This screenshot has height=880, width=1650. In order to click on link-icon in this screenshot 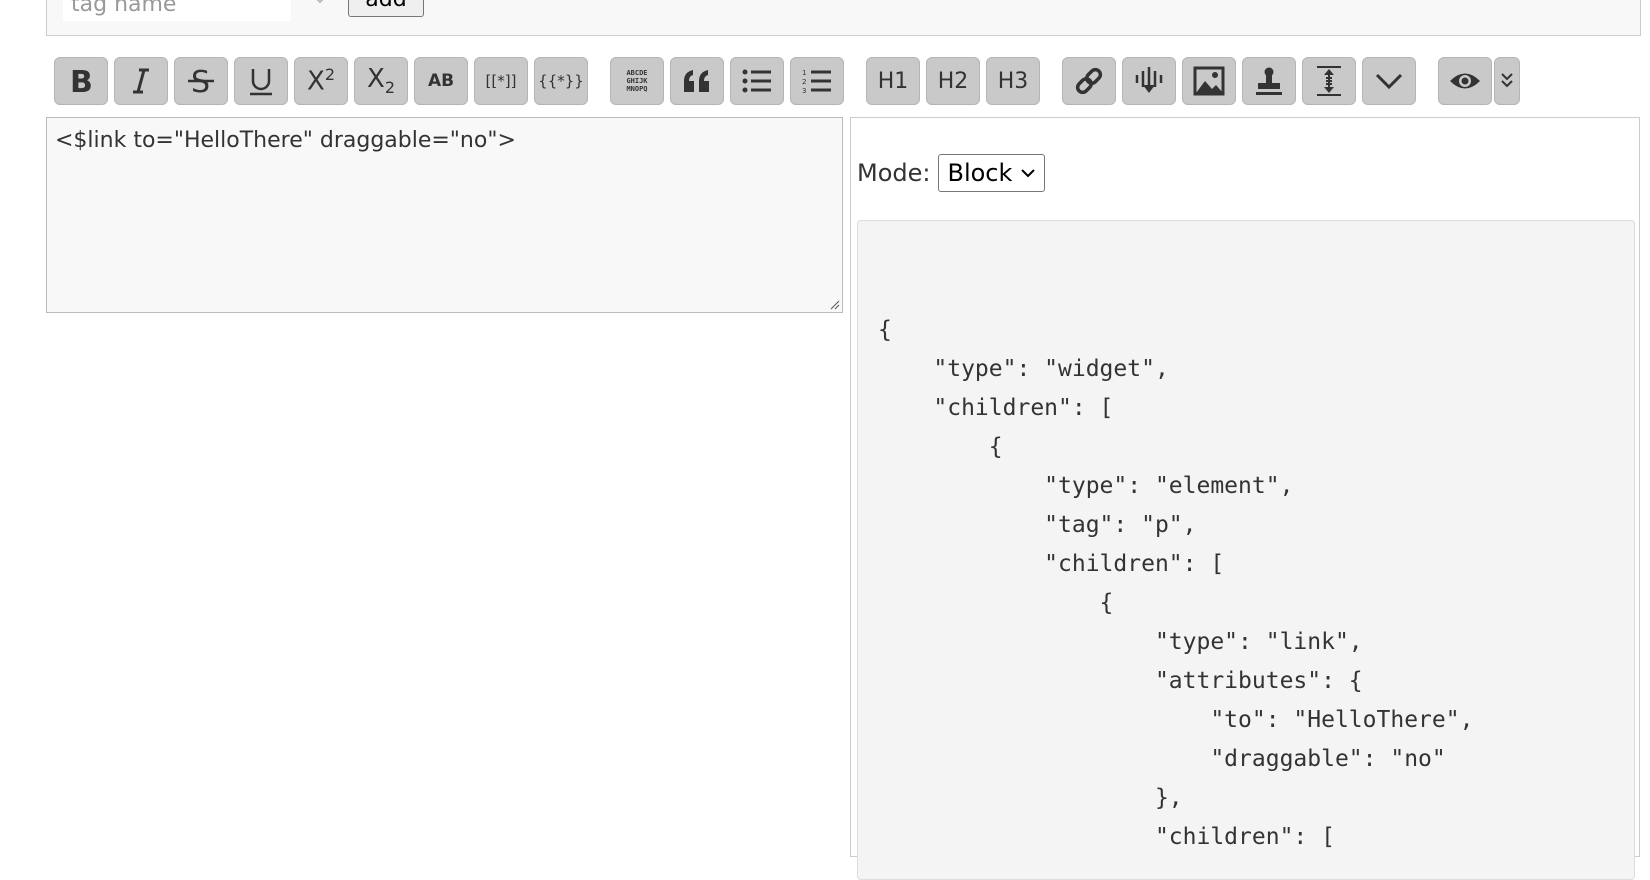, I will do `click(1089, 81)`.